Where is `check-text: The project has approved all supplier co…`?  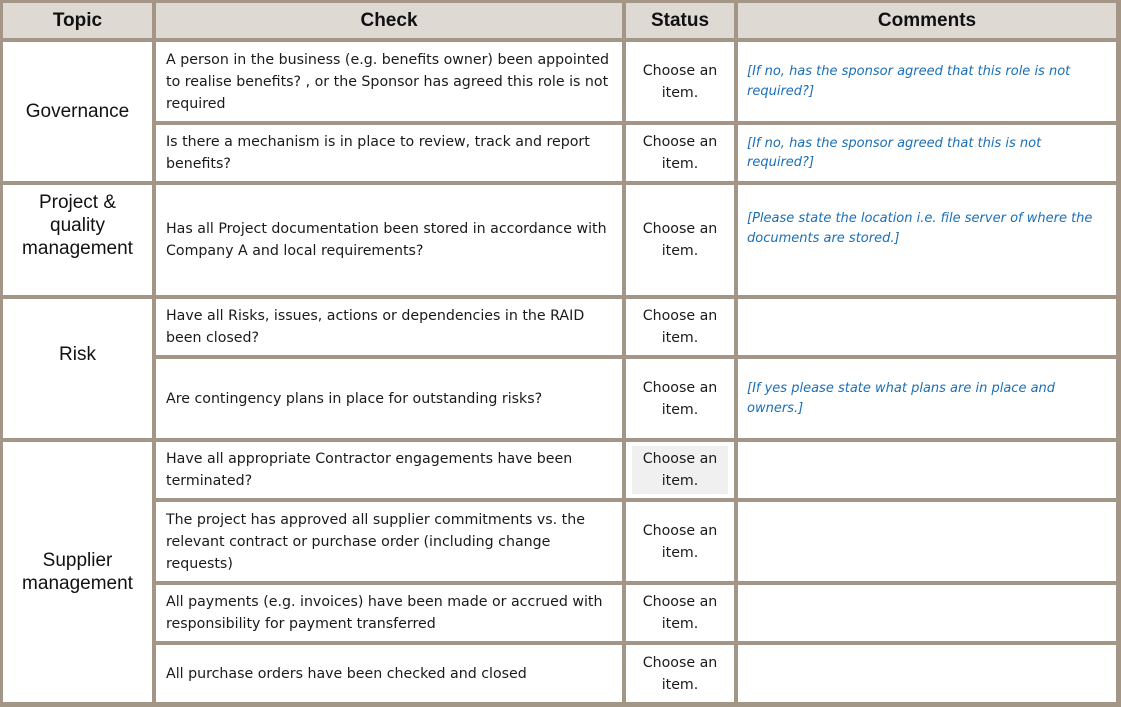 check-text: The project has approved all supplier co… is located at coordinates (389, 541).